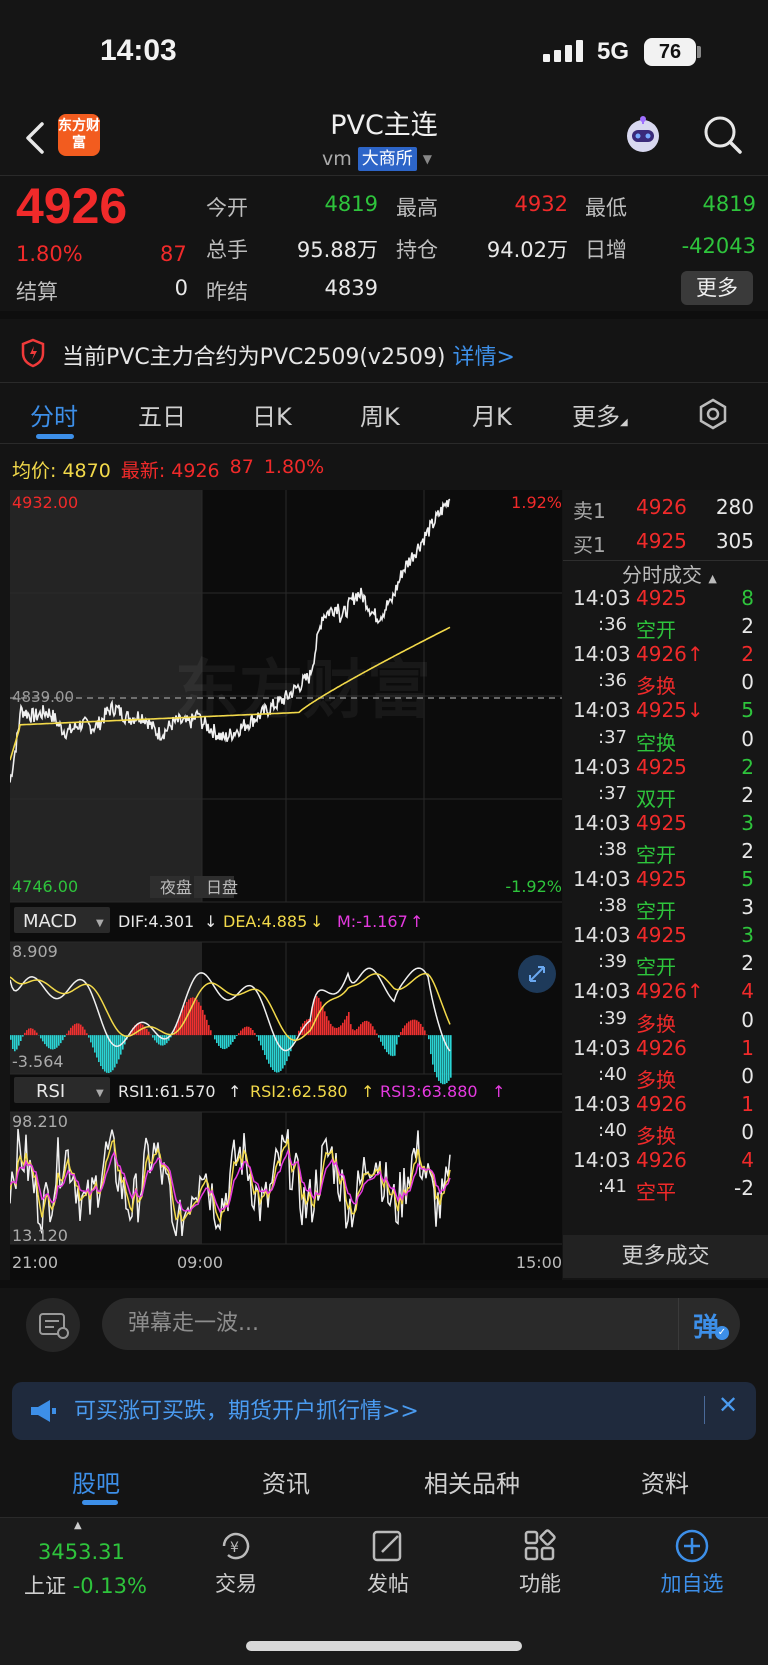 The width and height of the screenshot is (768, 1665). I want to click on tab-forum: 股吧, so click(96, 1481).